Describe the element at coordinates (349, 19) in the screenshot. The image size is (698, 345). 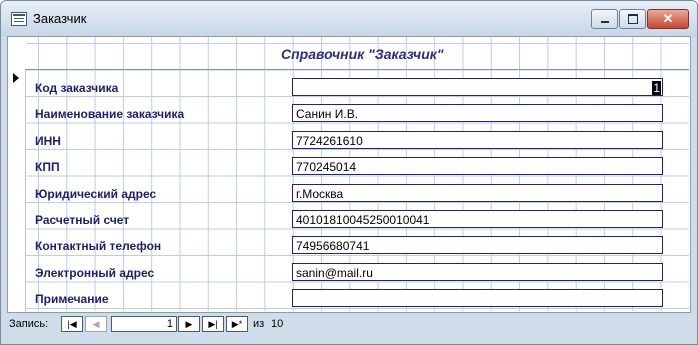
I see `title-bar: Заказчик ✕` at that location.